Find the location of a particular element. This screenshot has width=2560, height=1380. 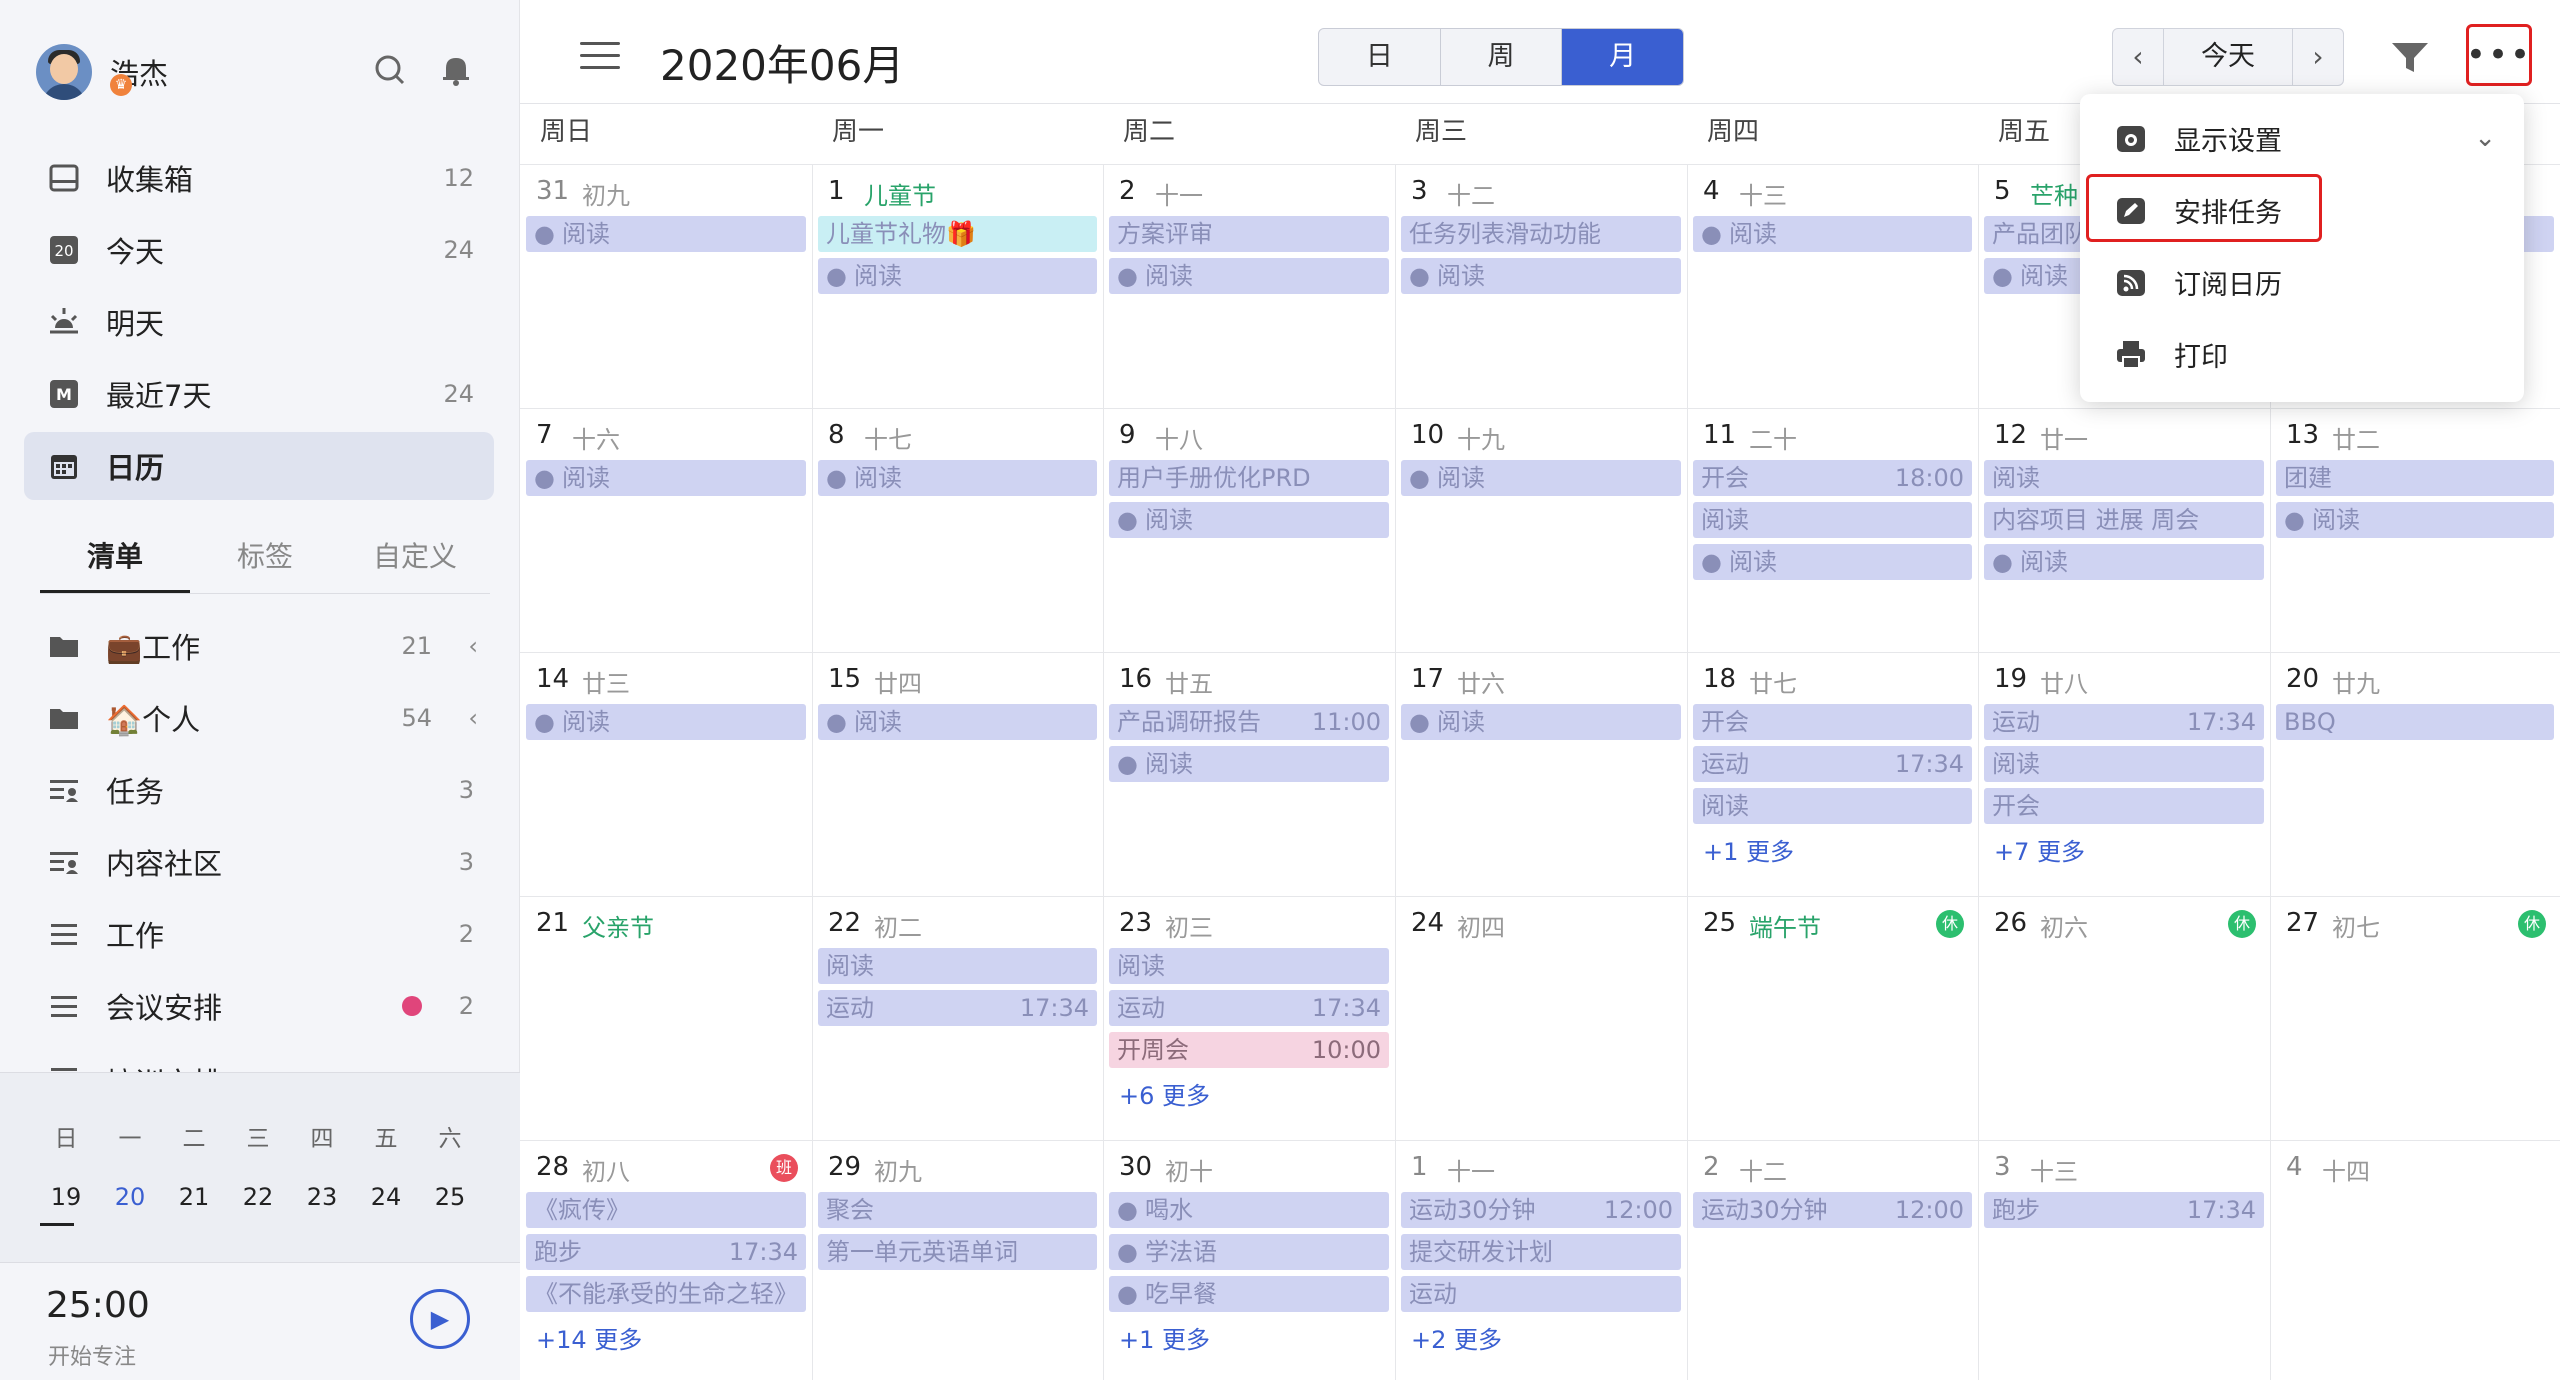

day-cell: 30 初十 ● 喝水 ● 学法语 ● 吃早餐 +1 更多 is located at coordinates (1249, 1260).